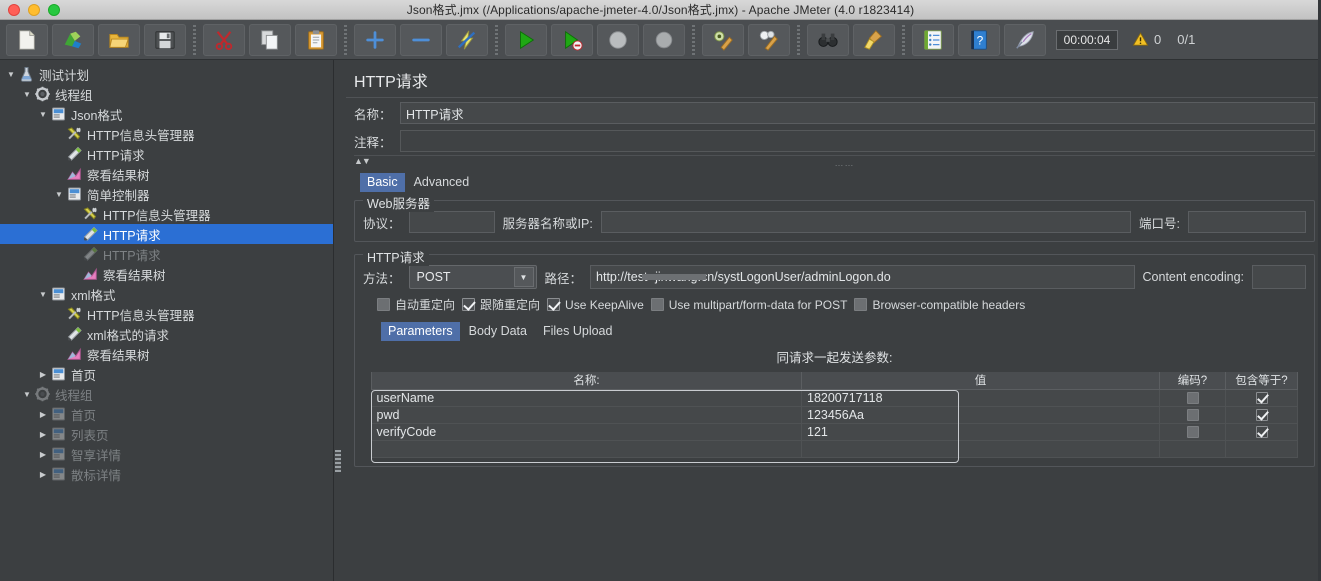  What do you see at coordinates (554, 304) in the screenshot?
I see `checkbox-use-keepalive-box` at bounding box center [554, 304].